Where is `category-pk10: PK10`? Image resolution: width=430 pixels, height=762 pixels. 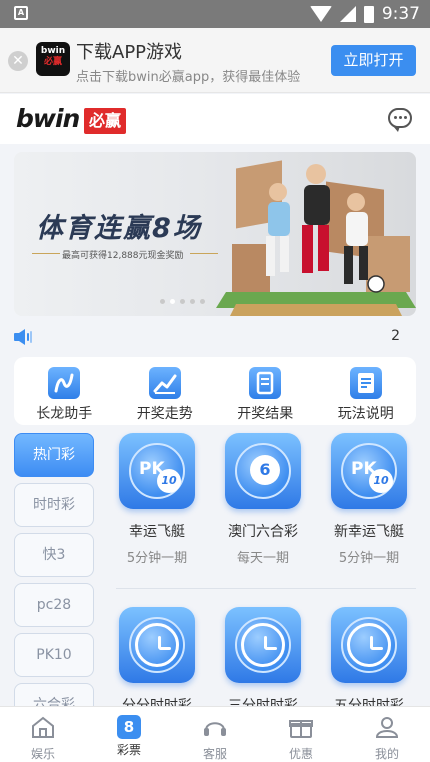 category-pk10: PK10 is located at coordinates (54, 655).